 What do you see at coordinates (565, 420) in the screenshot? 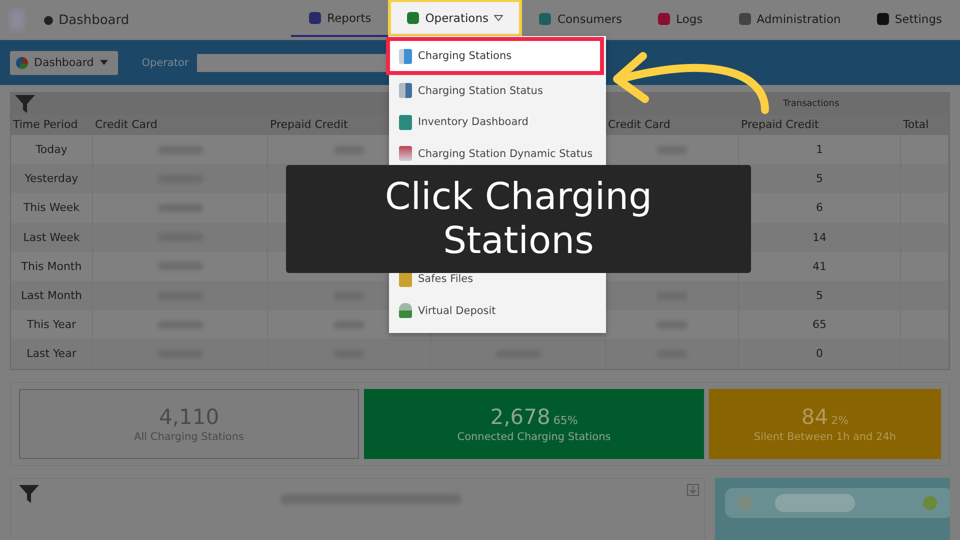
I see `stat-percent: 65%` at bounding box center [565, 420].